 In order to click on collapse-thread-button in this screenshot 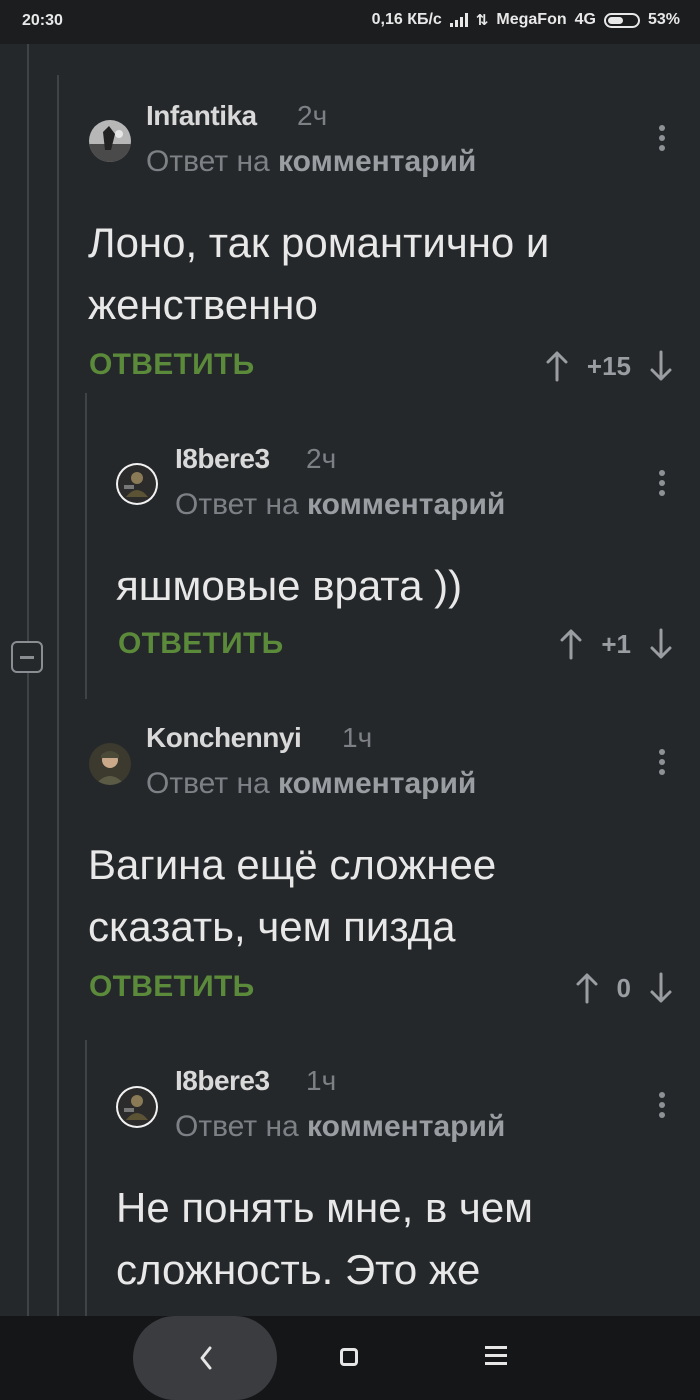, I will do `click(27, 657)`.